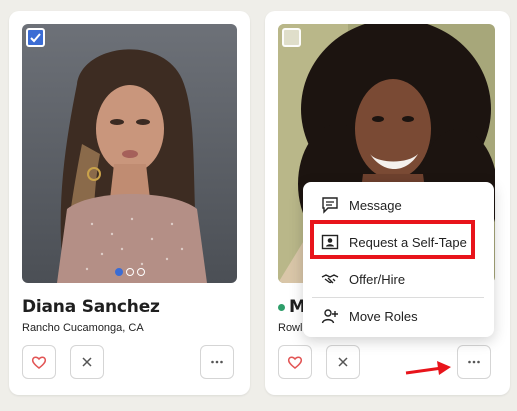 The width and height of the screenshot is (517, 411). Describe the element at coordinates (281, 307) in the screenshot. I see `online-status-dot` at that location.